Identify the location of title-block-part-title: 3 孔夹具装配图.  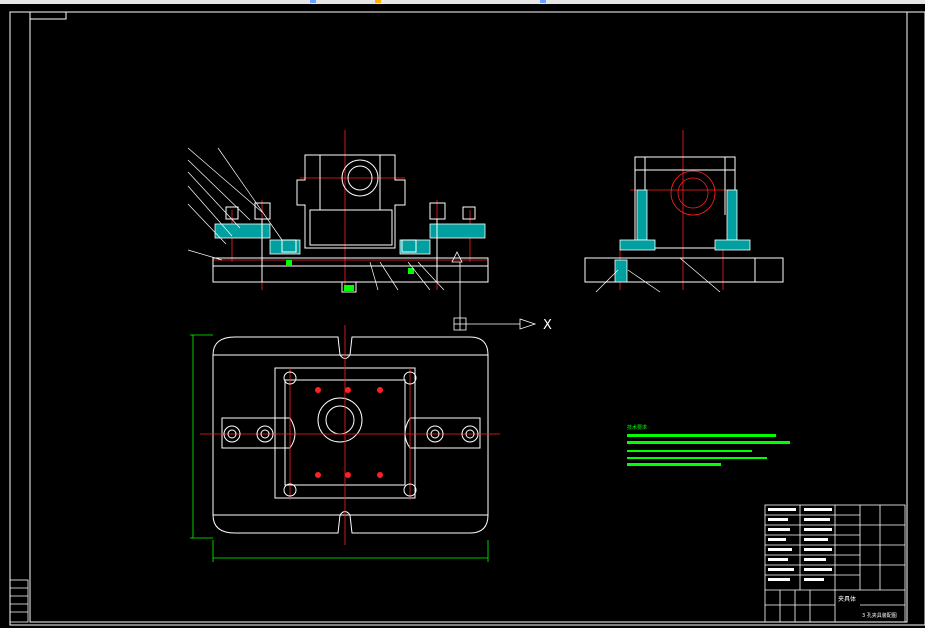
(879, 615).